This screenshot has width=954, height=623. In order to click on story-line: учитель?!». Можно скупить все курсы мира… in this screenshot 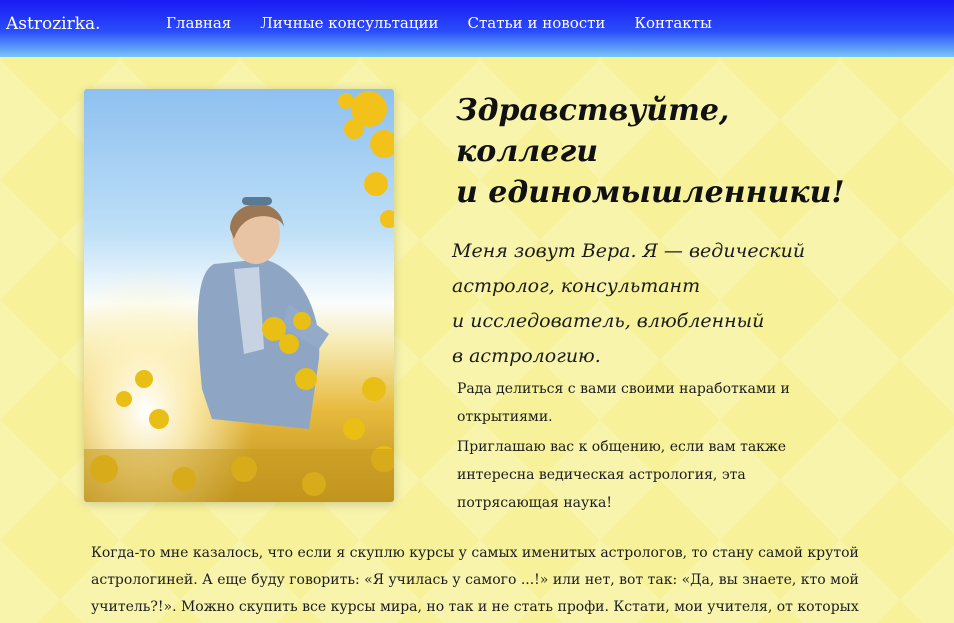, I will do `click(475, 607)`.